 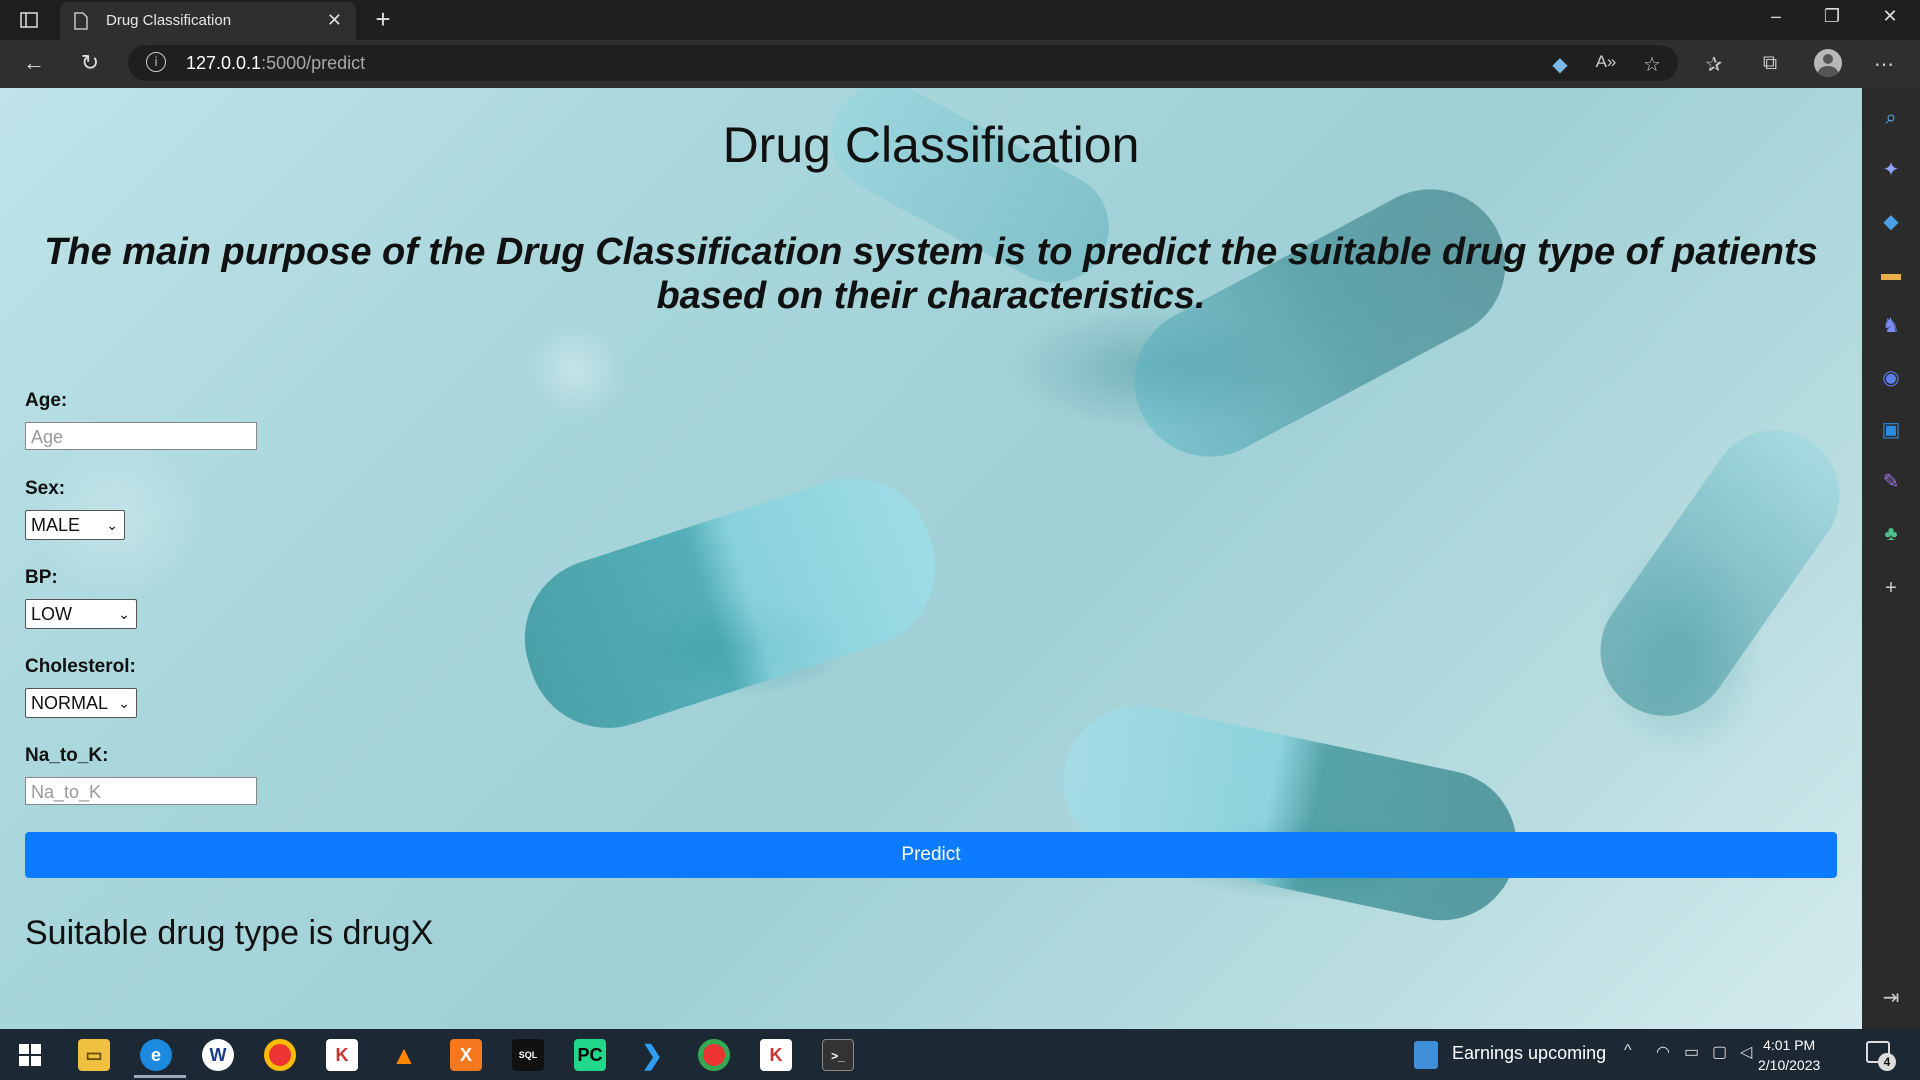 I want to click on designer-icon: ✎, so click(x=1891, y=482).